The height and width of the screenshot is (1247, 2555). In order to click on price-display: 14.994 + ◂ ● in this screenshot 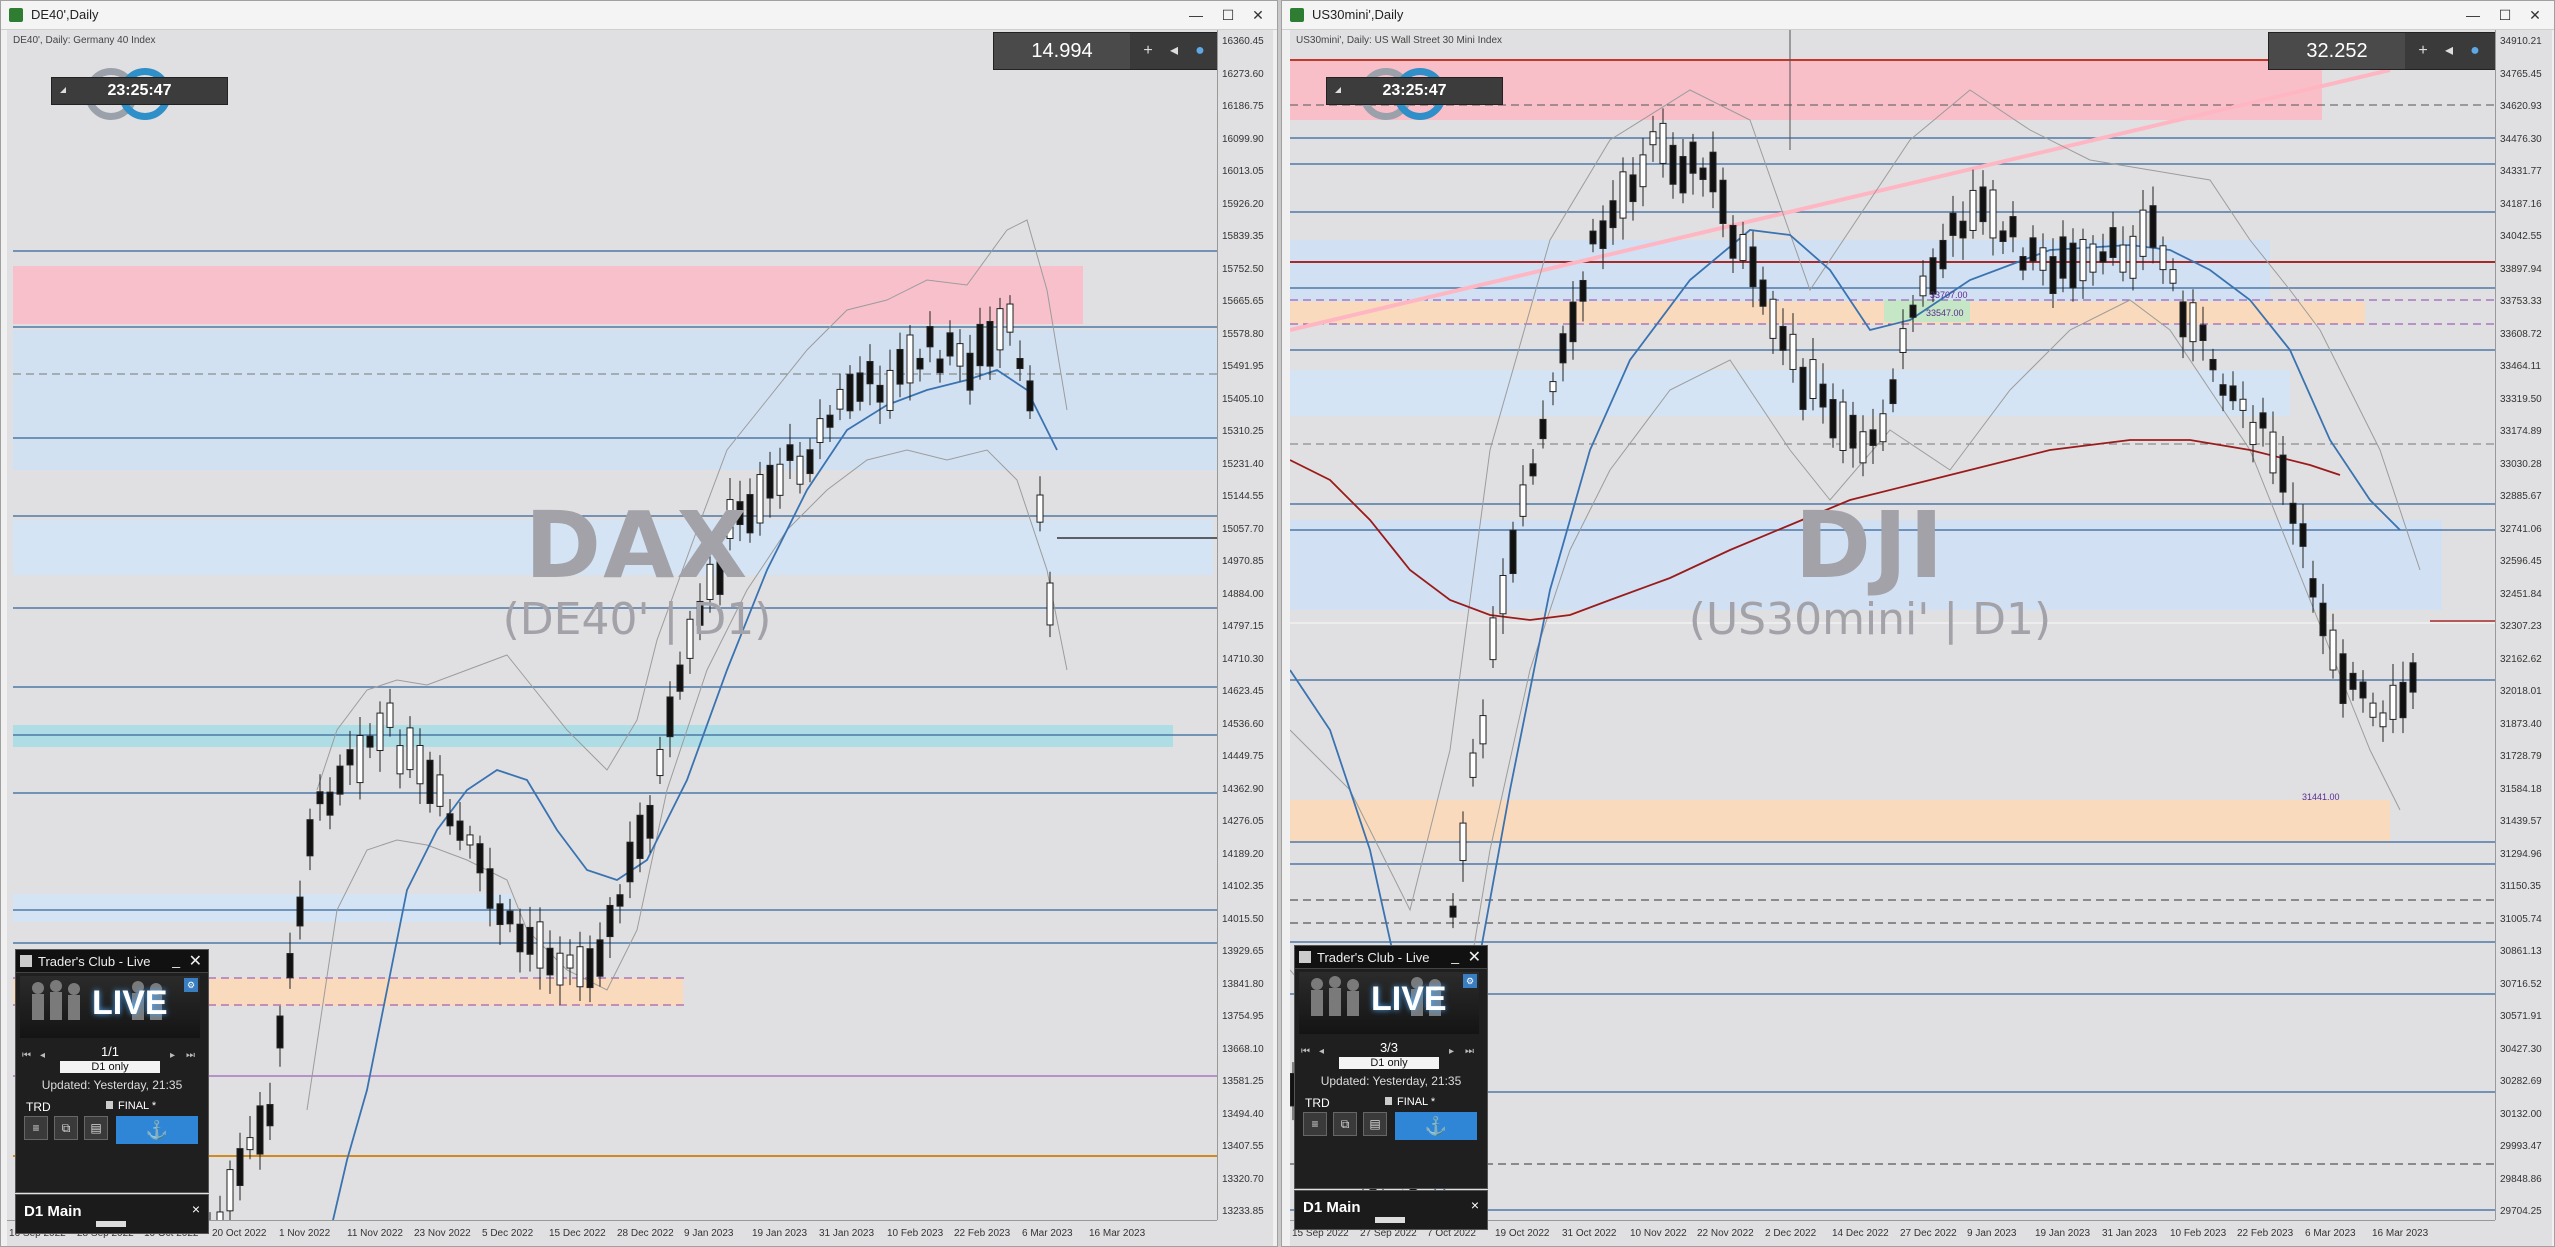, I will do `click(1107, 51)`.